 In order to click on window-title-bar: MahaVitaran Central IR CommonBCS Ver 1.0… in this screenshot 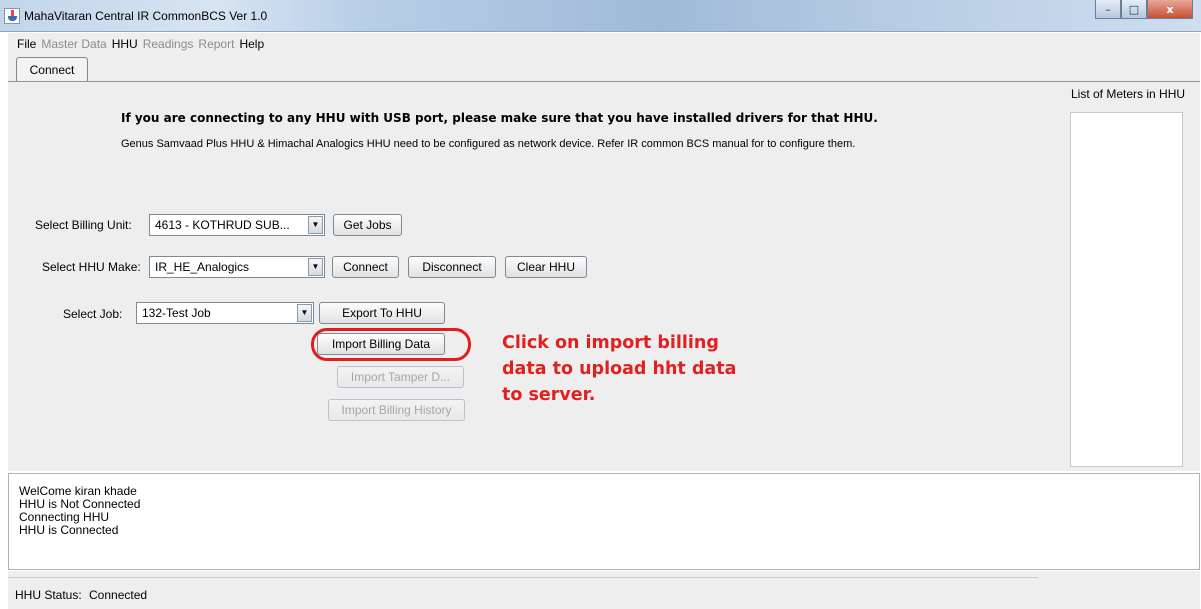, I will do `click(600, 16)`.